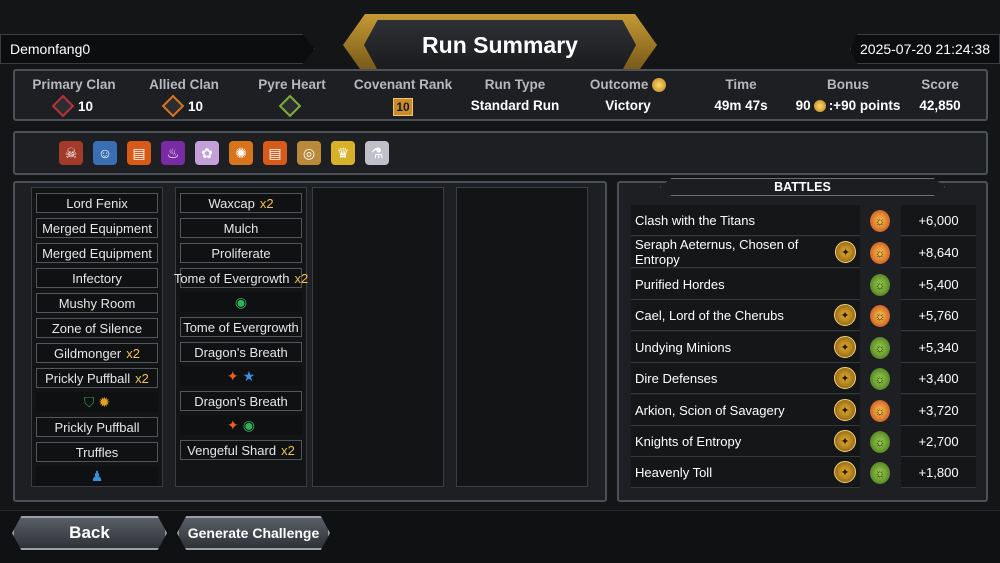 Image resolution: width=1000 pixels, height=563 pixels. Describe the element at coordinates (241, 376) in the screenshot. I see `card-upgrades: ✦ ★` at that location.